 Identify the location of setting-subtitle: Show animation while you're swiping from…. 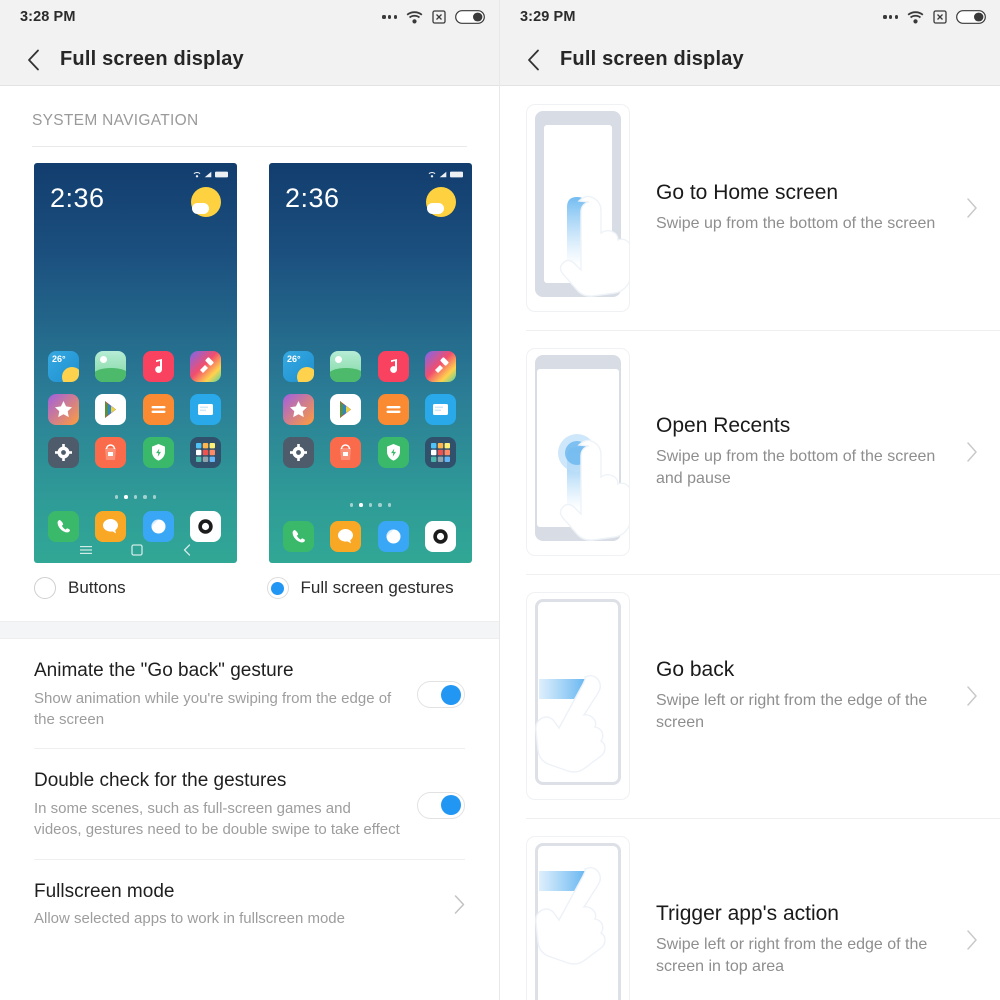
(213, 709).